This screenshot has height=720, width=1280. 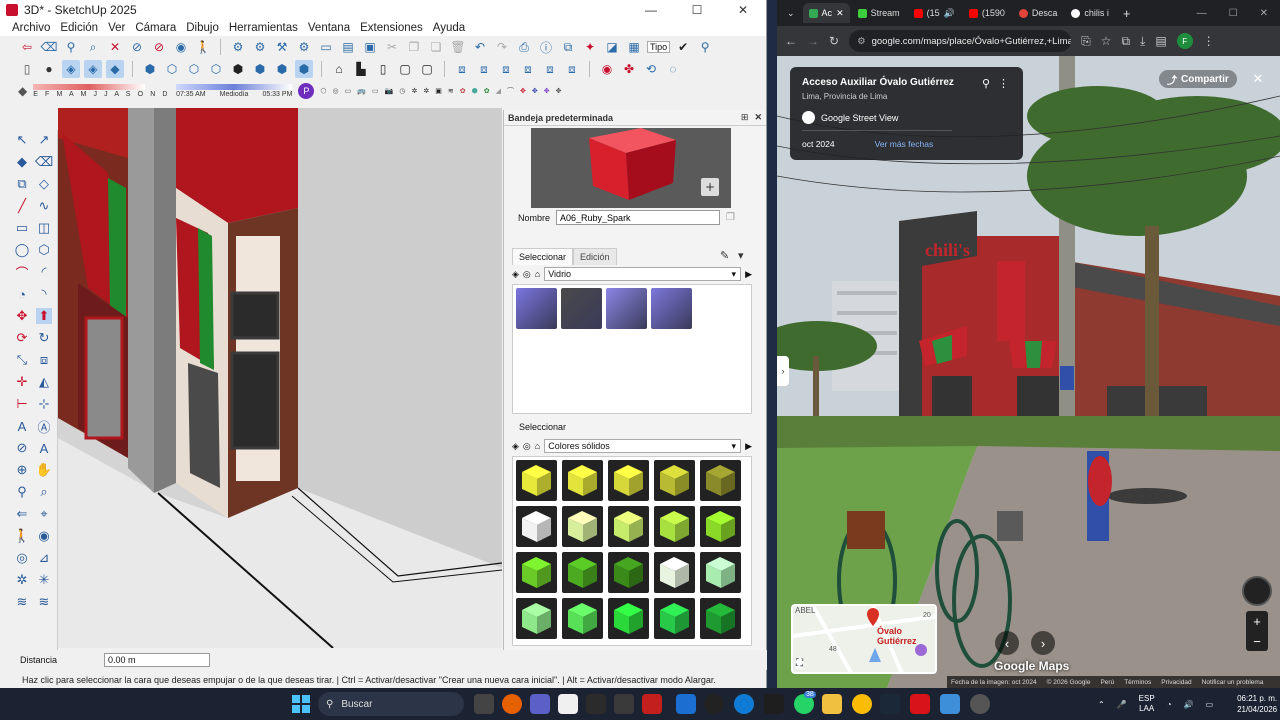 I want to click on tag-tool-icon: ◇, so click(x=44, y=184).